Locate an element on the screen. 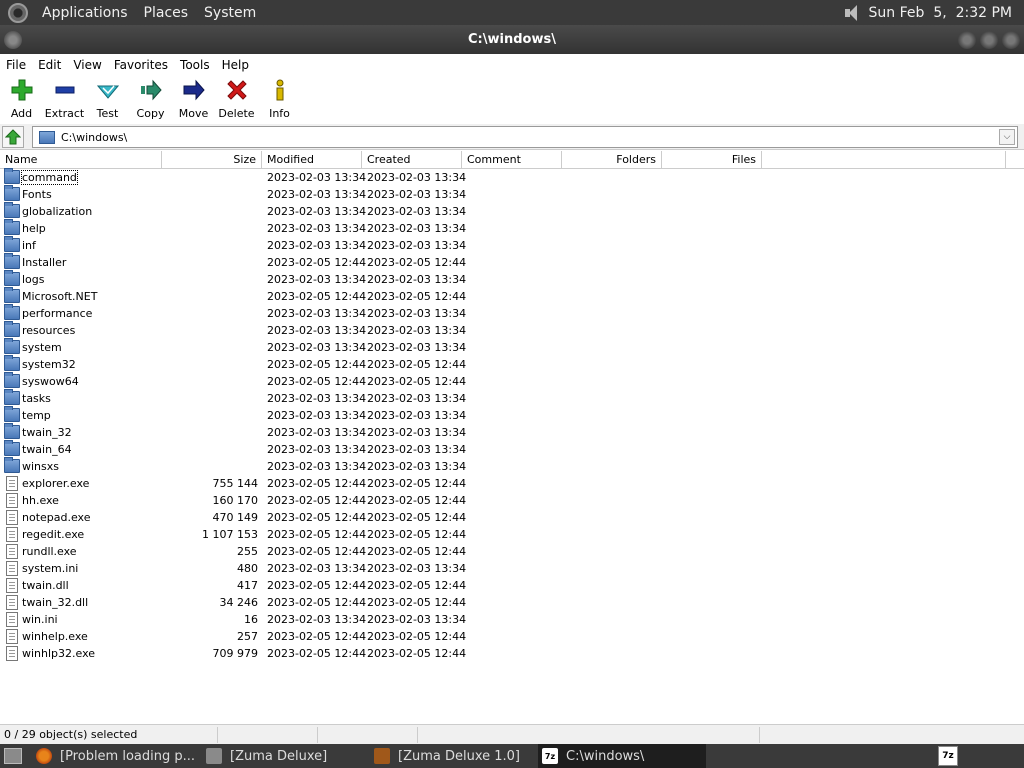  list-row: twain_64 2023-02-03 13:34 2023-02-03 13:34 is located at coordinates (512, 449).